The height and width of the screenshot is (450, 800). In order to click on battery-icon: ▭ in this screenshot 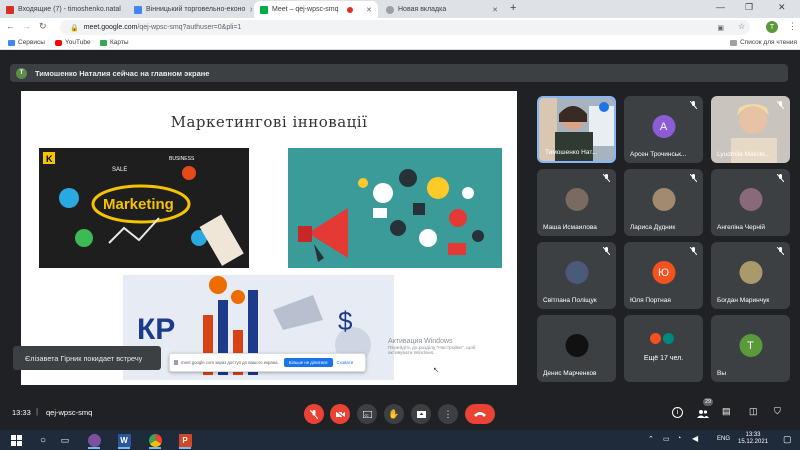, I will do `click(666, 439)`.